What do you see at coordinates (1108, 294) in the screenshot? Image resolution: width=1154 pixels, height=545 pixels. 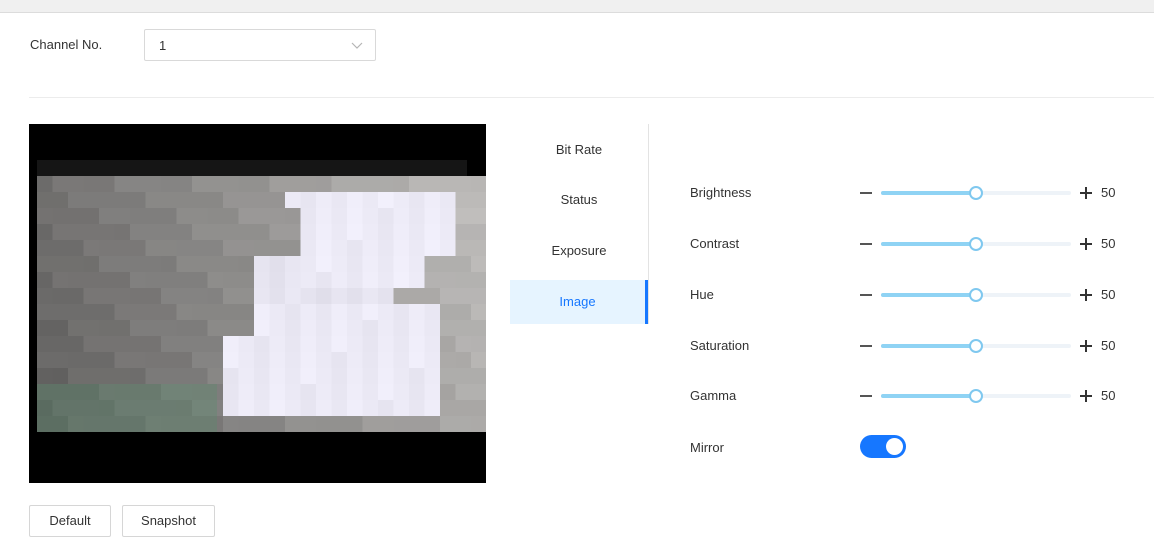 I see `hue-value: 50` at bounding box center [1108, 294].